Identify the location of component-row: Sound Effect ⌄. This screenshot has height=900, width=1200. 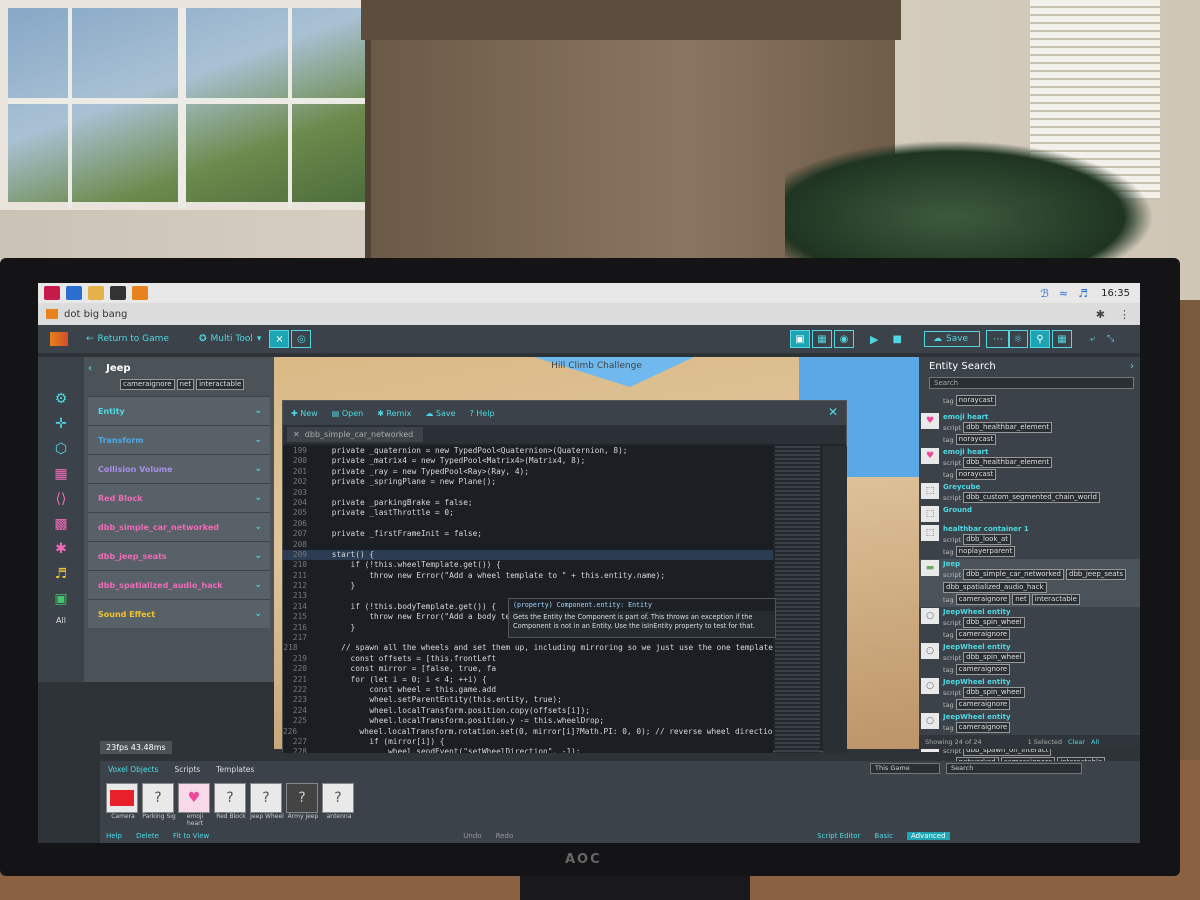
(179, 613).